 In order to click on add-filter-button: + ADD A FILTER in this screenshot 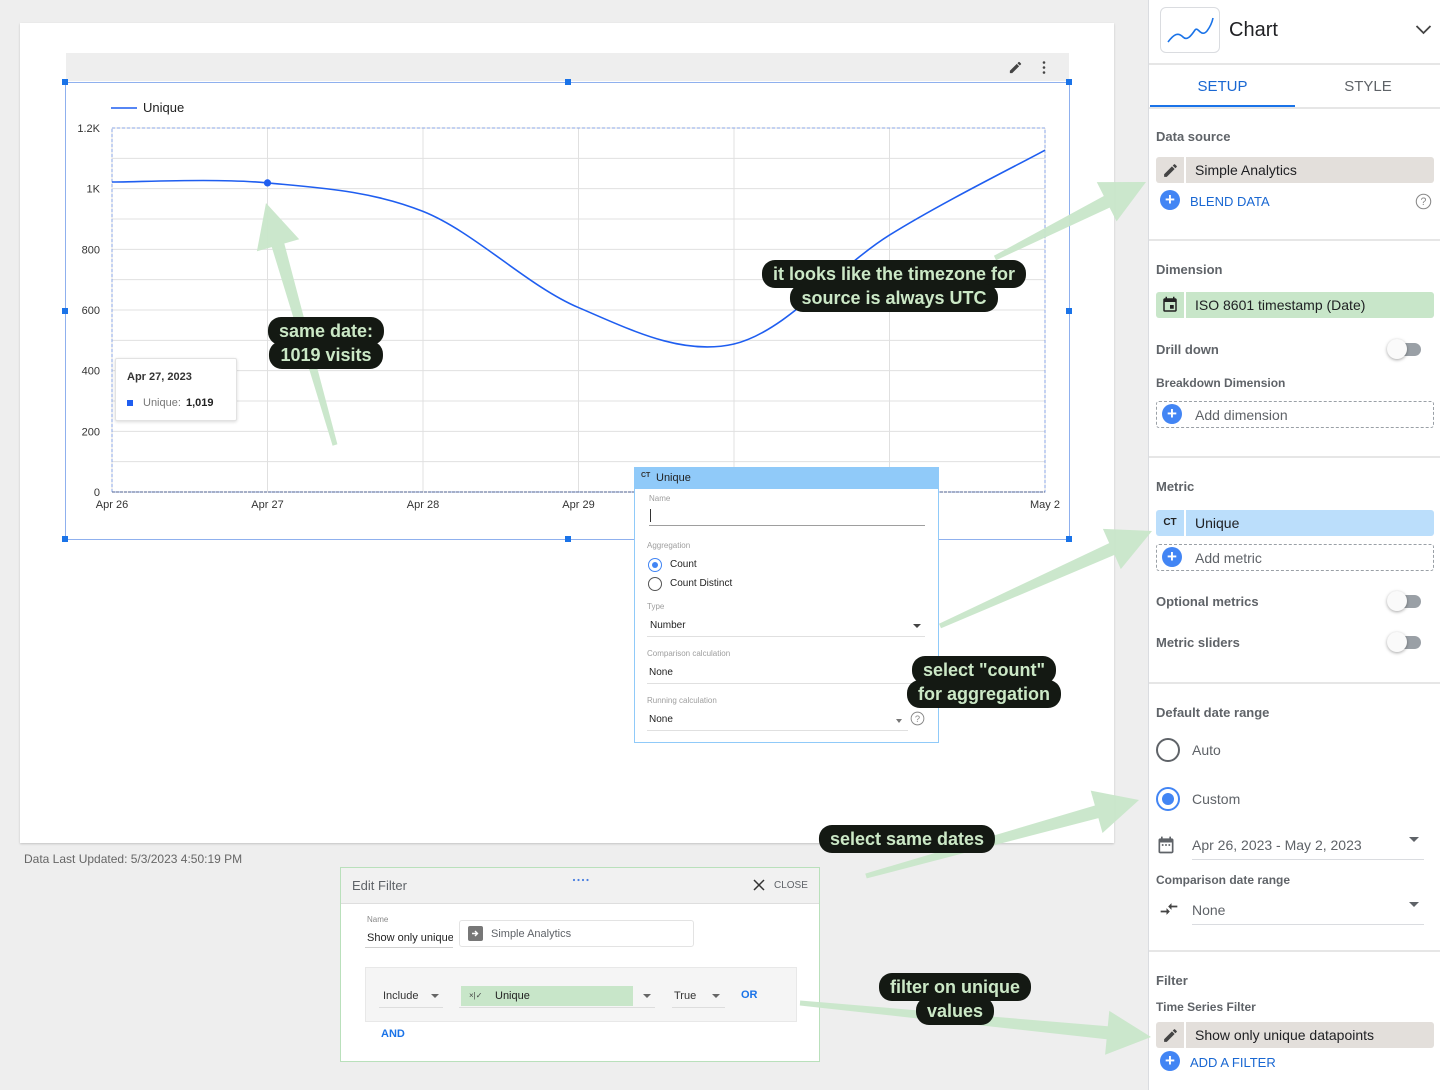, I will do `click(1225, 1062)`.